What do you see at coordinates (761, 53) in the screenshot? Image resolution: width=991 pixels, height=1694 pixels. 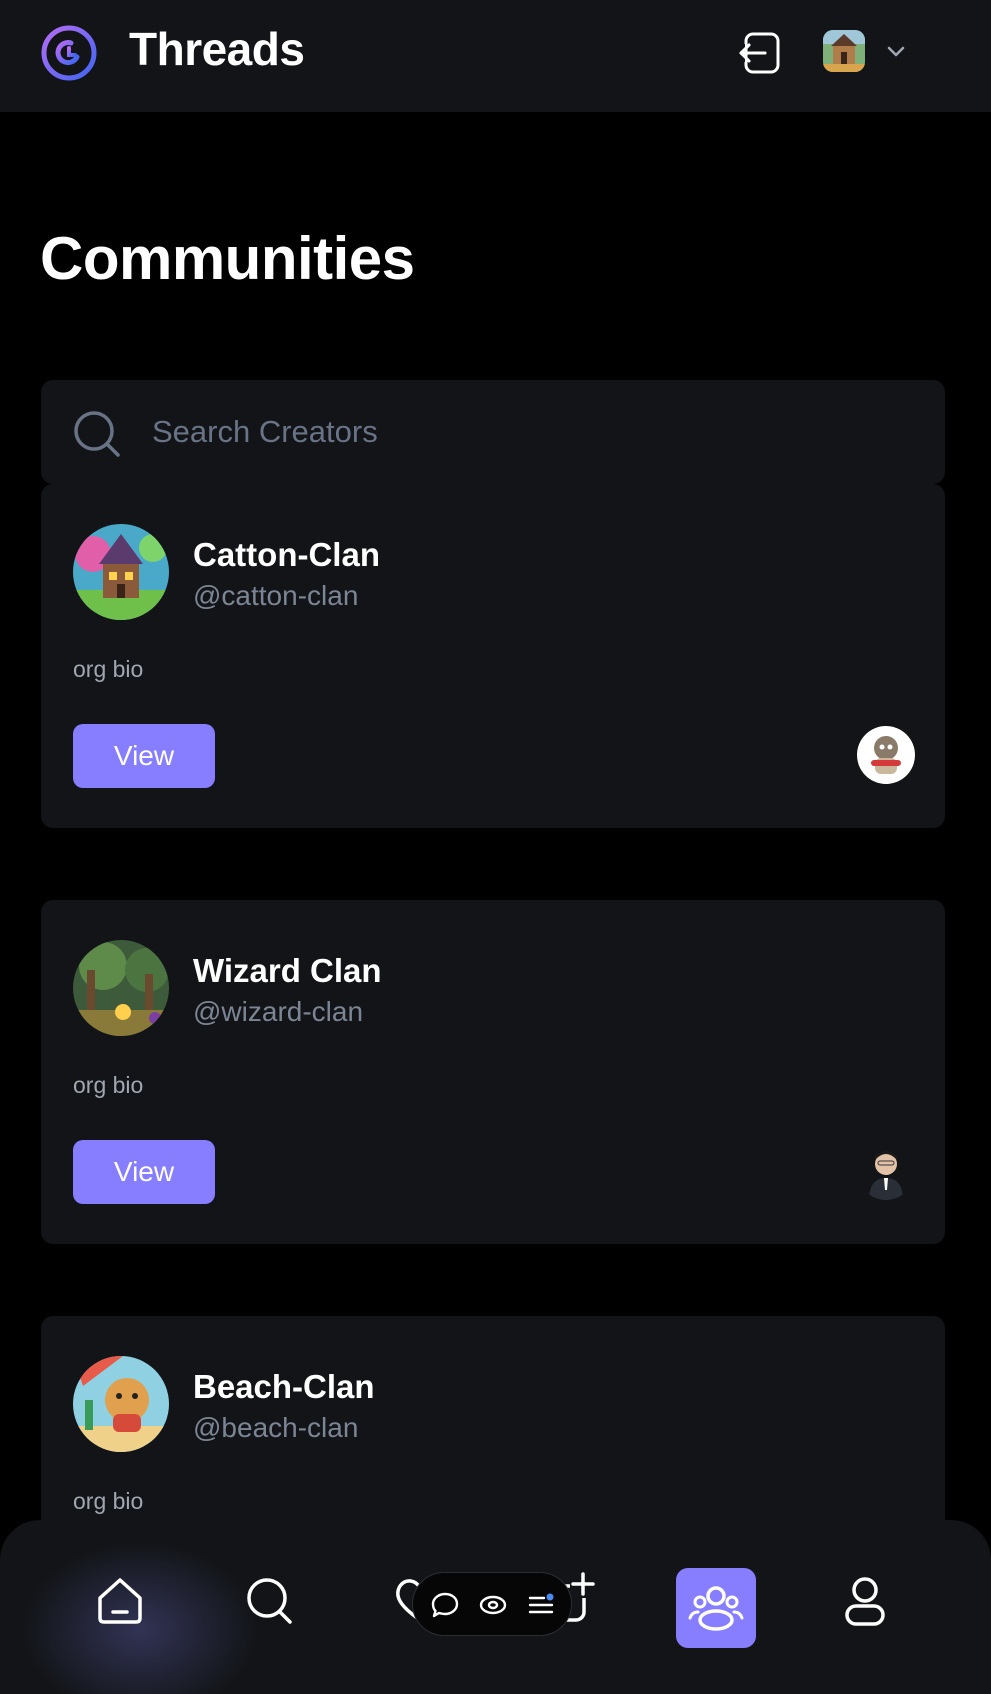 I see `logout-icon` at bounding box center [761, 53].